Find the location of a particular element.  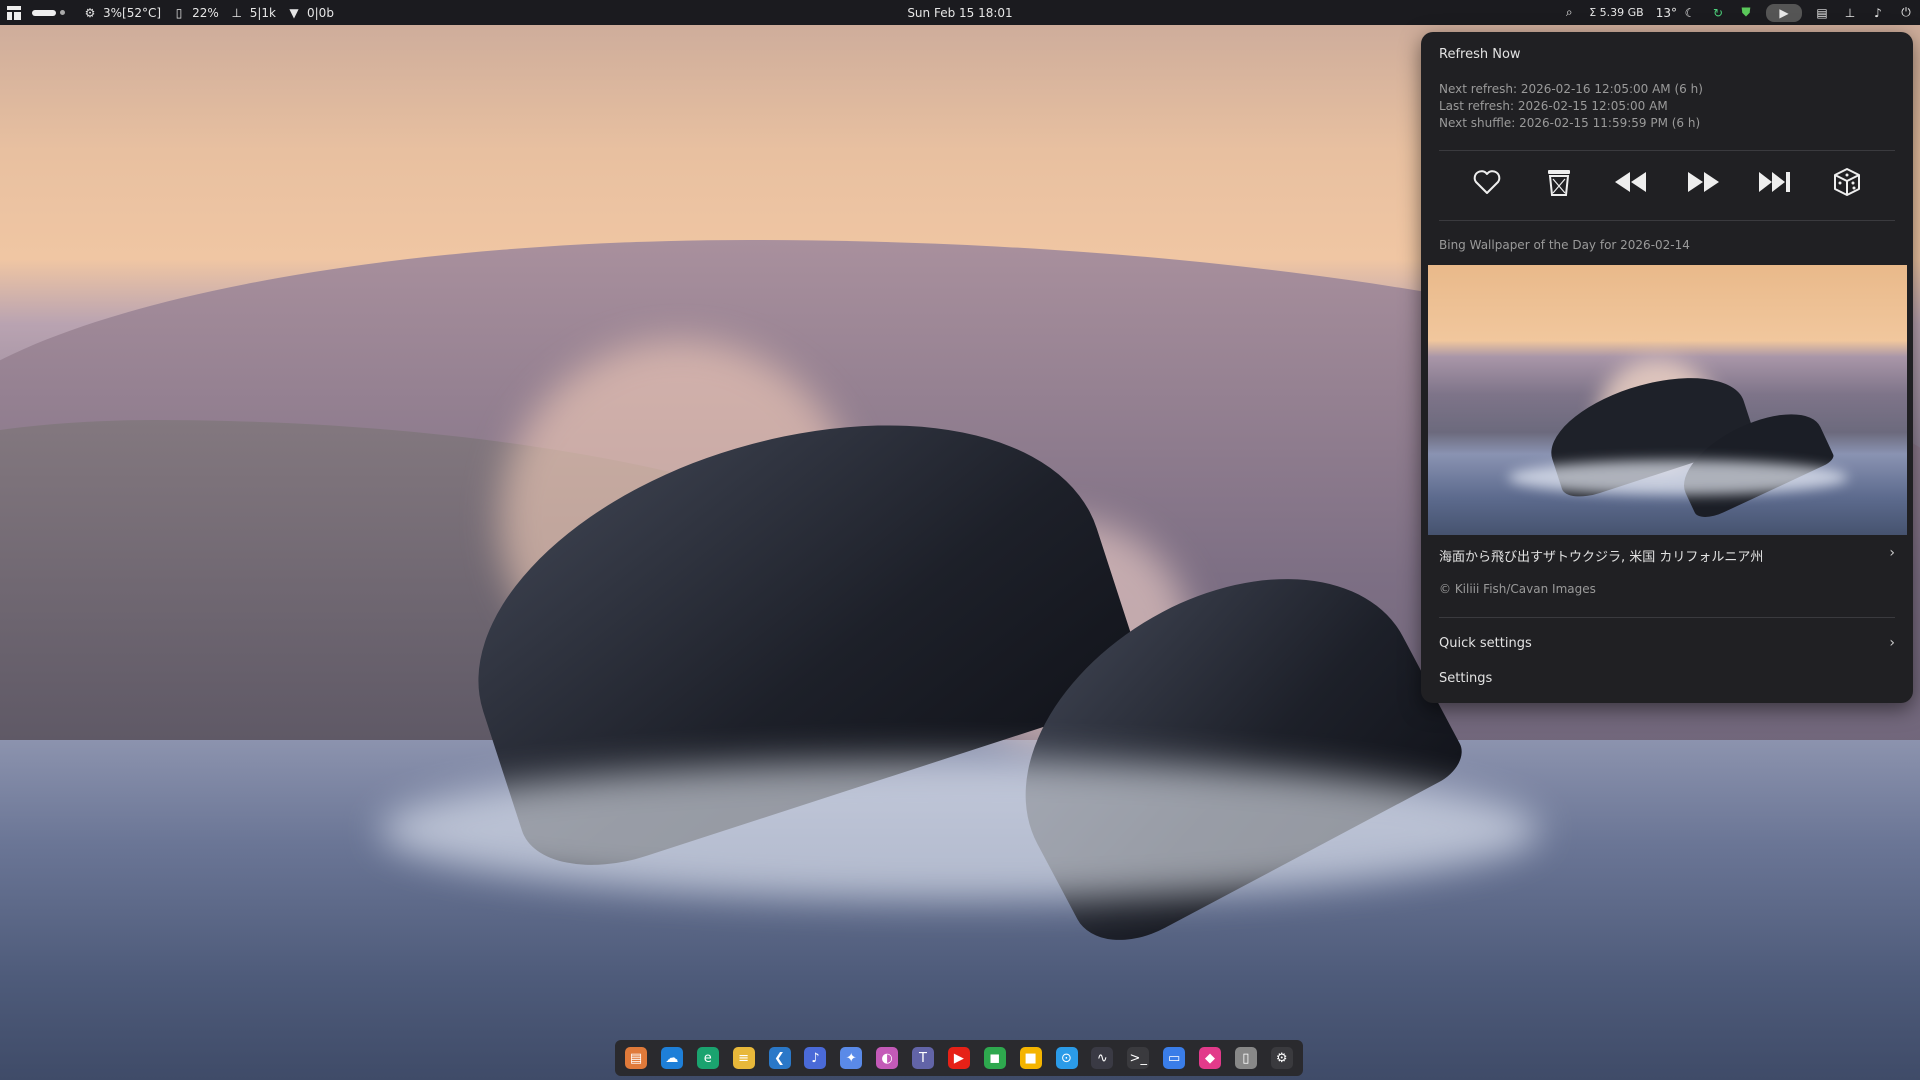

trash-icon is located at coordinates (1559, 183).